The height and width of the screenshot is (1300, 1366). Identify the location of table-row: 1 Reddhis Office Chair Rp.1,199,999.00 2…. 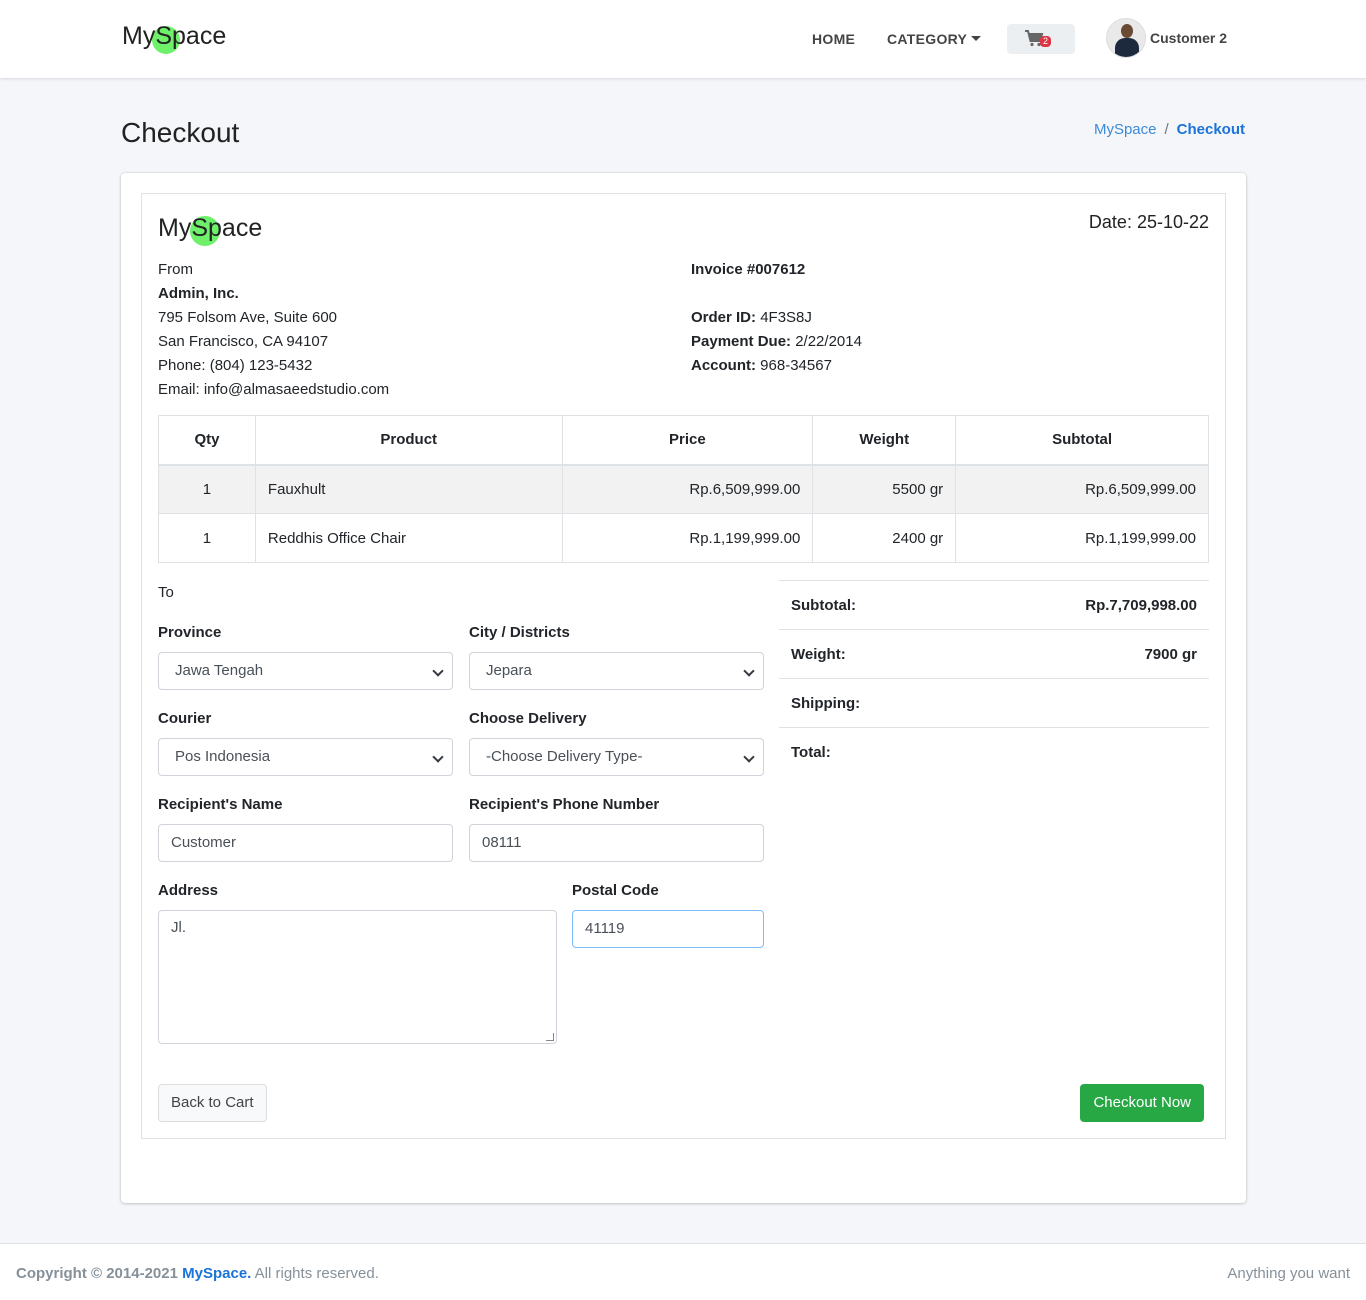
(683, 538).